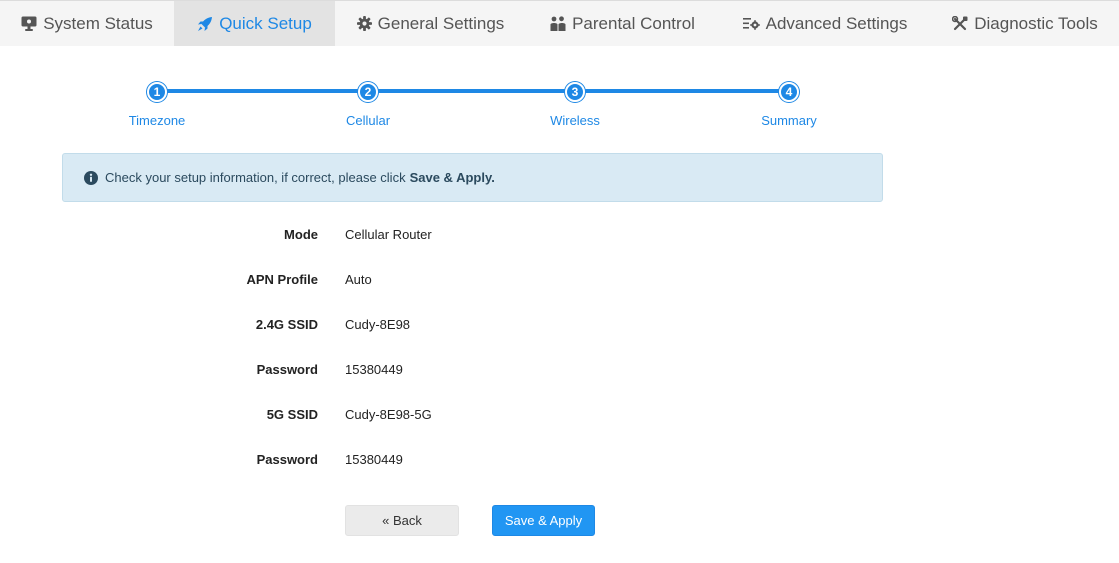 Image resolution: width=1119 pixels, height=563 pixels. What do you see at coordinates (292, 414) in the screenshot?
I see `summary-label: 5G SSID` at bounding box center [292, 414].